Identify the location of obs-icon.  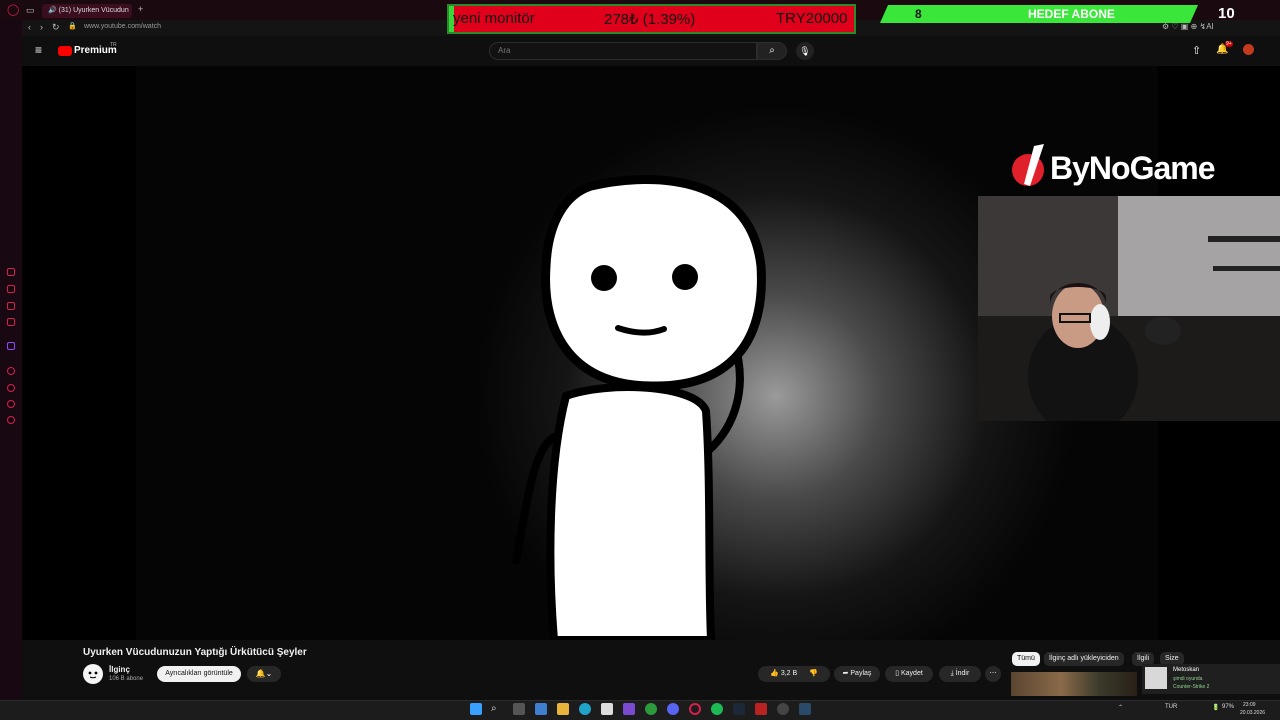
(783, 709).